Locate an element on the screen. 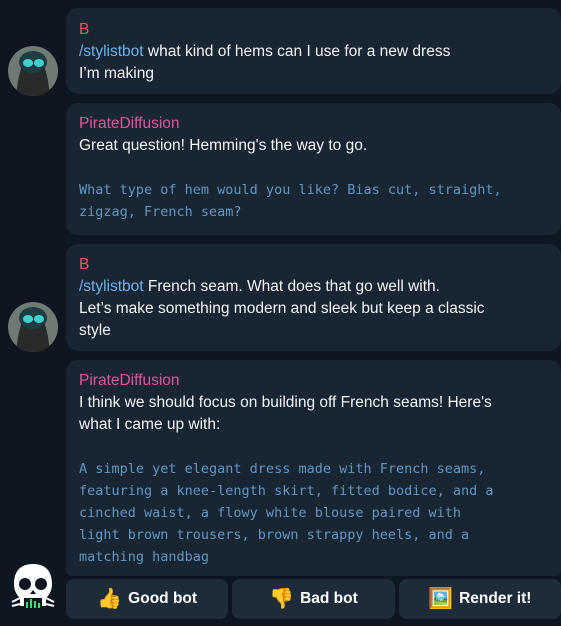 The width and height of the screenshot is (561, 626). bad-bot-button: 👎 Bad bot is located at coordinates (313, 599).